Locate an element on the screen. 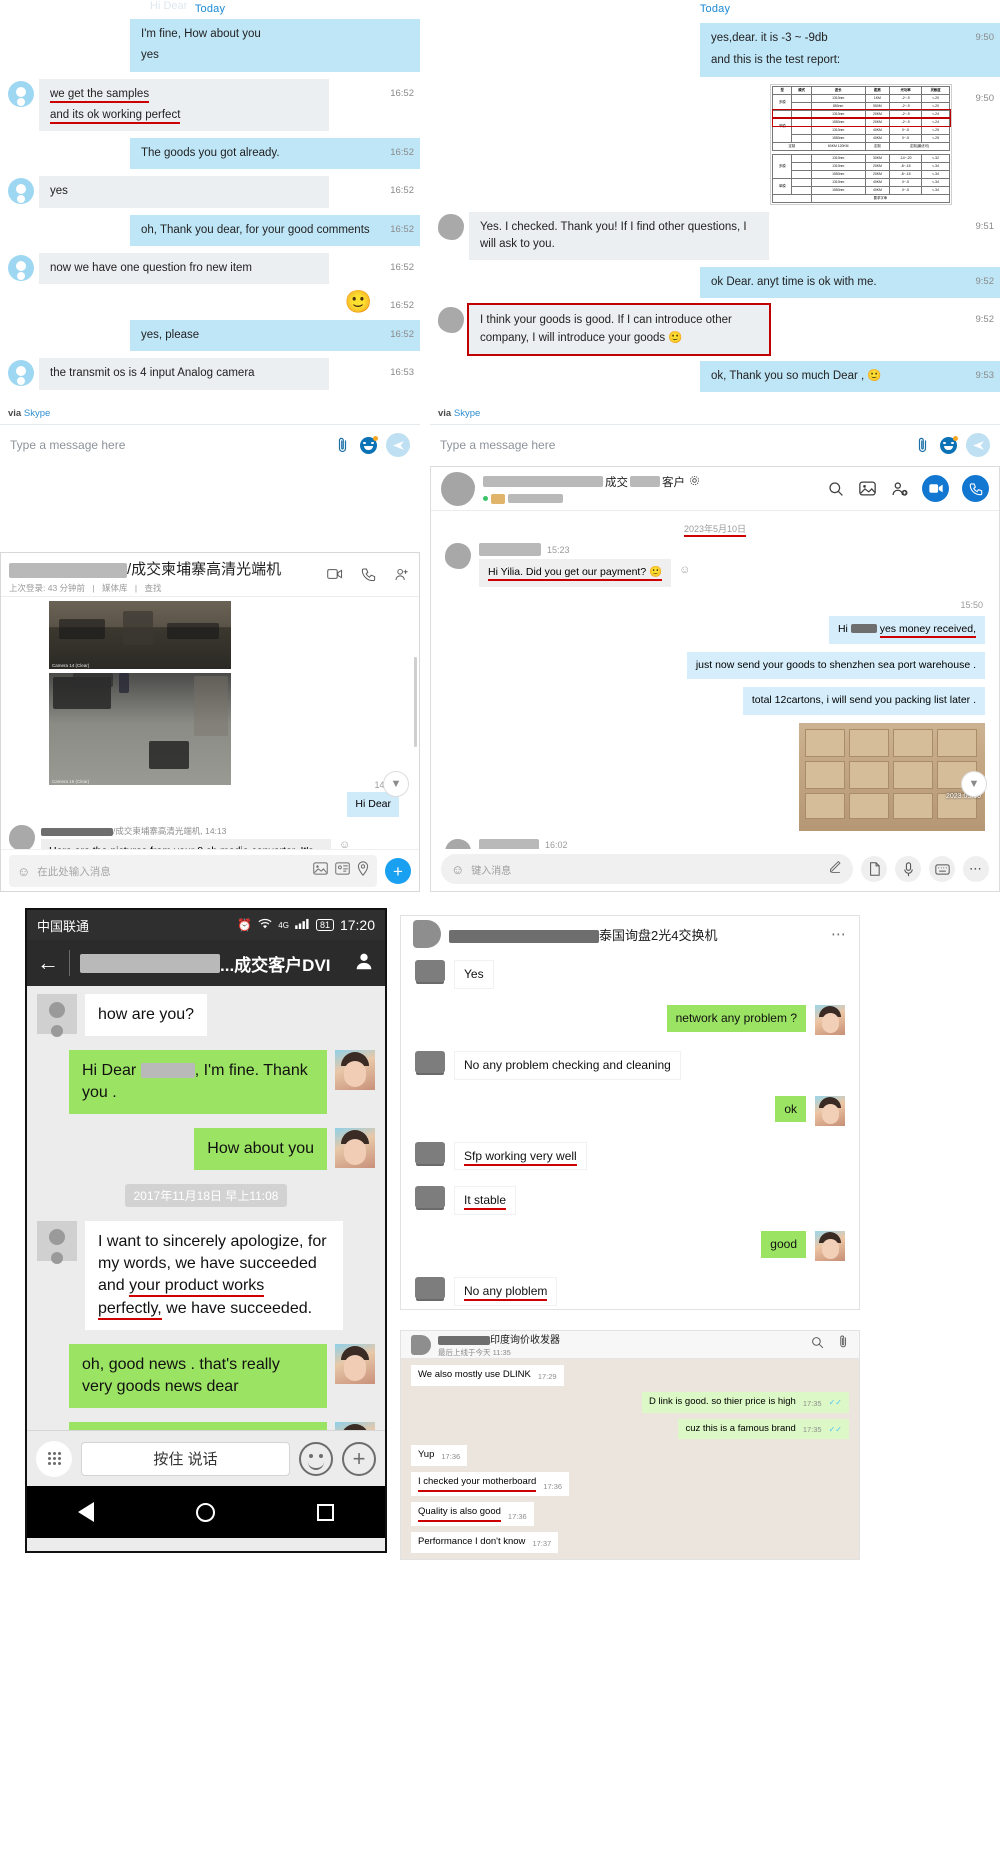 This screenshot has height=1857, width=1000. back-arrow-icon: ← is located at coordinates (48, 963).